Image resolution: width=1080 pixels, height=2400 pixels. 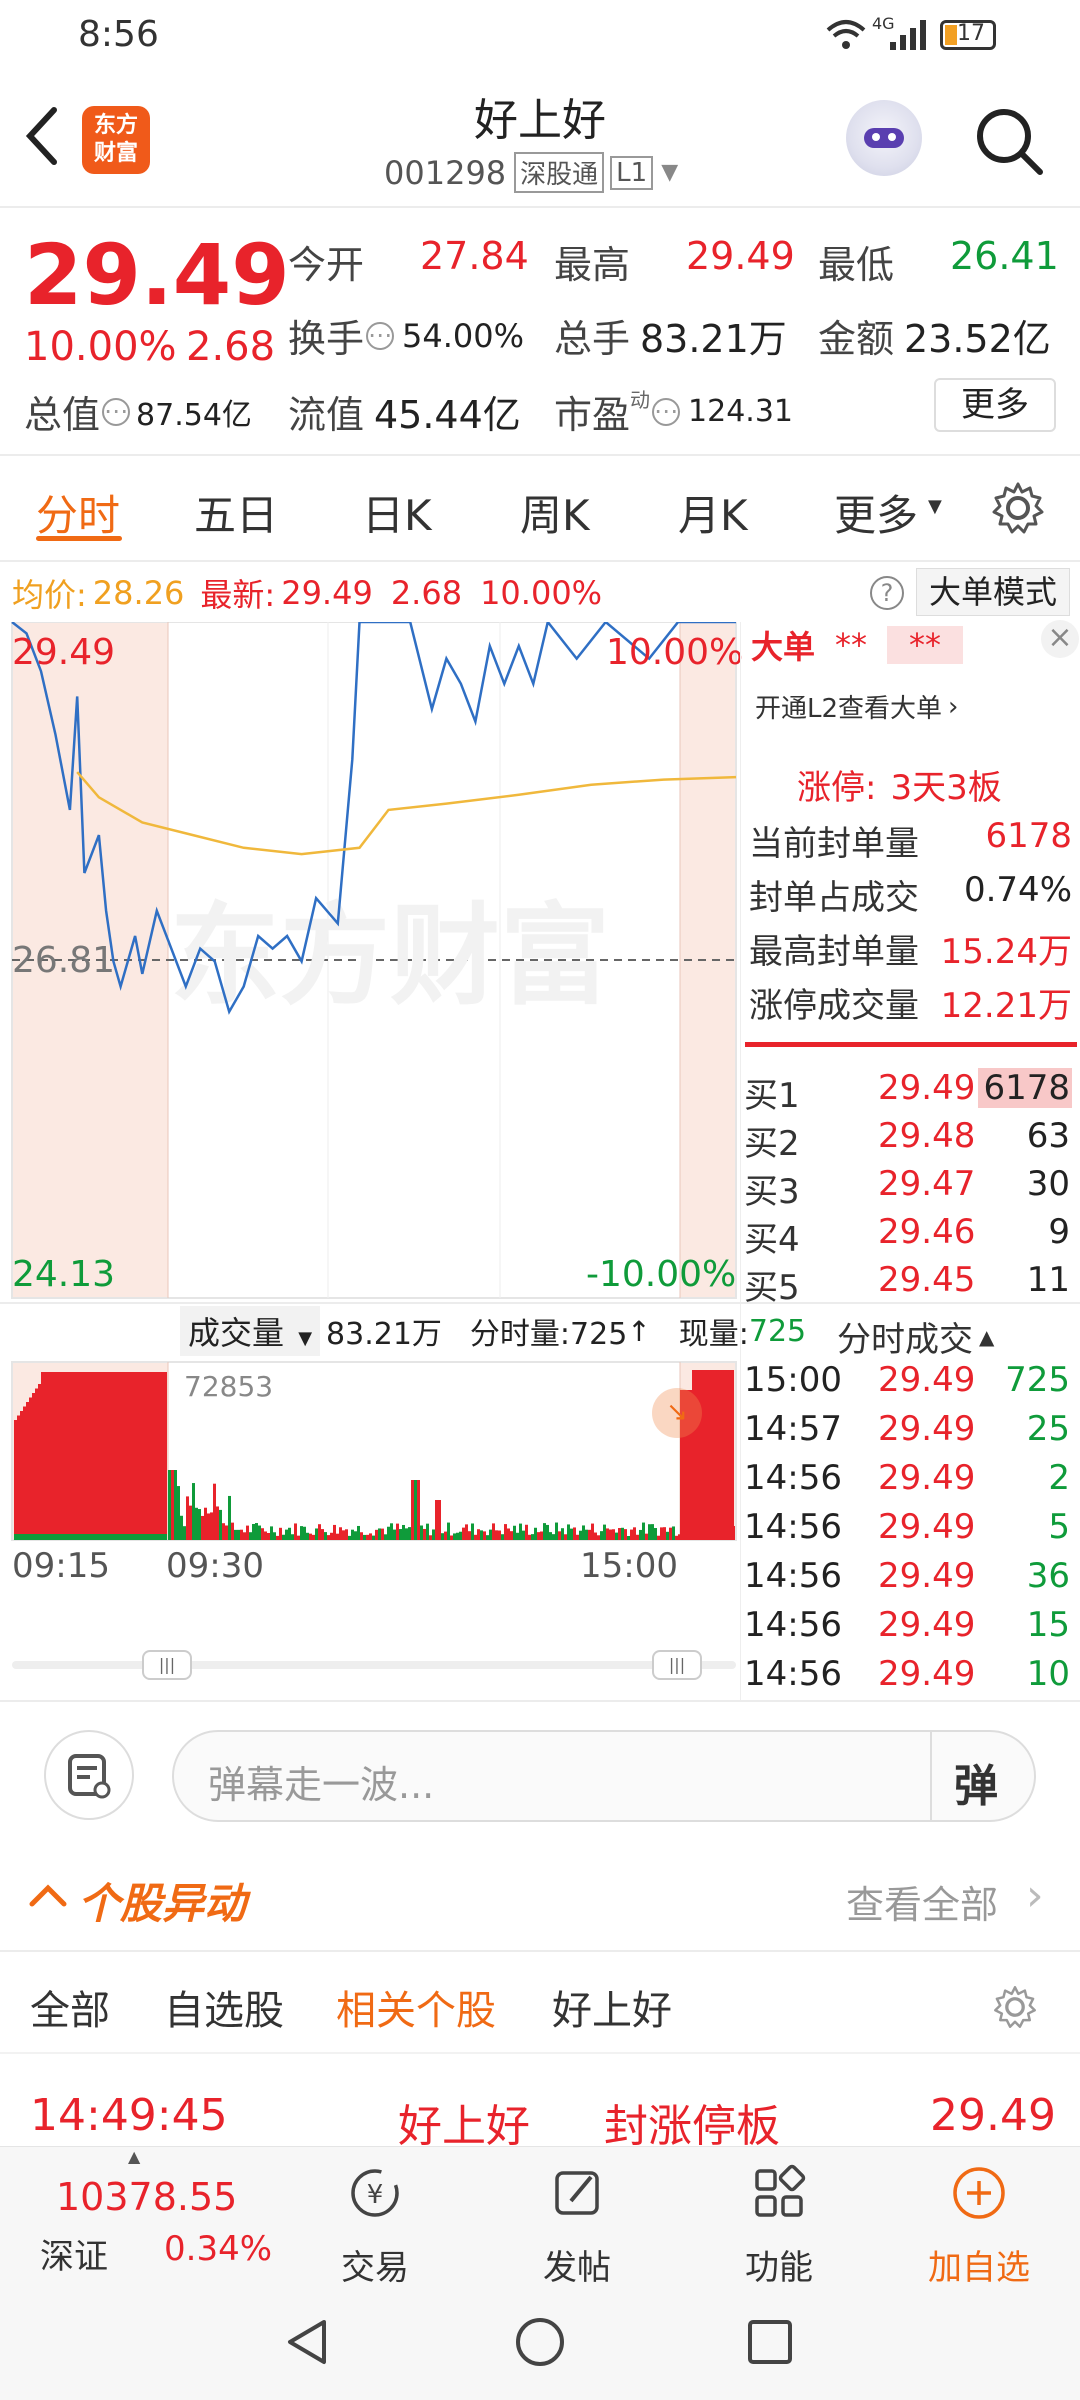 I want to click on limit-up-line: 涨停: 3天3板, so click(x=899, y=784).